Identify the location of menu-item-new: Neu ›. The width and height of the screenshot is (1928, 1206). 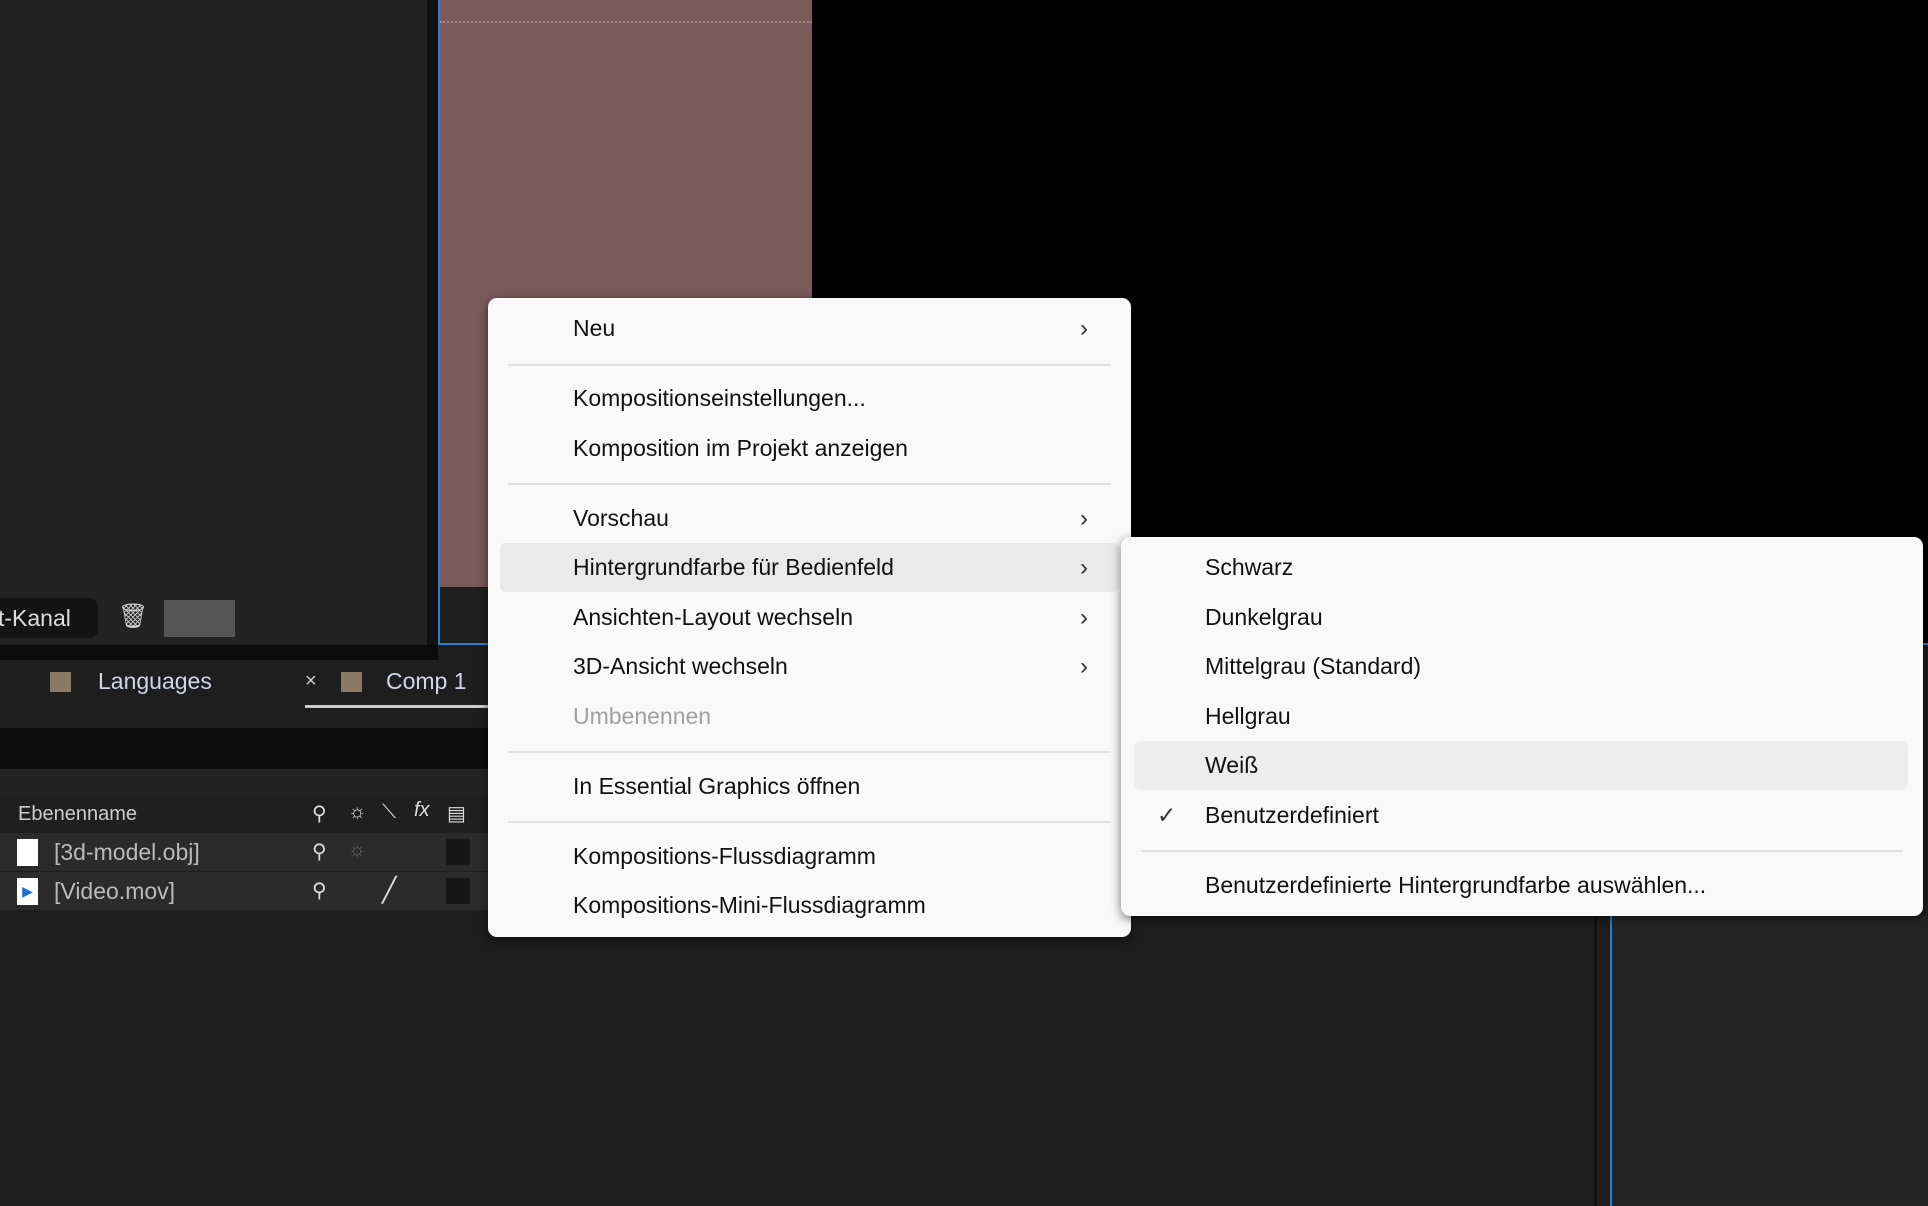
(809, 328).